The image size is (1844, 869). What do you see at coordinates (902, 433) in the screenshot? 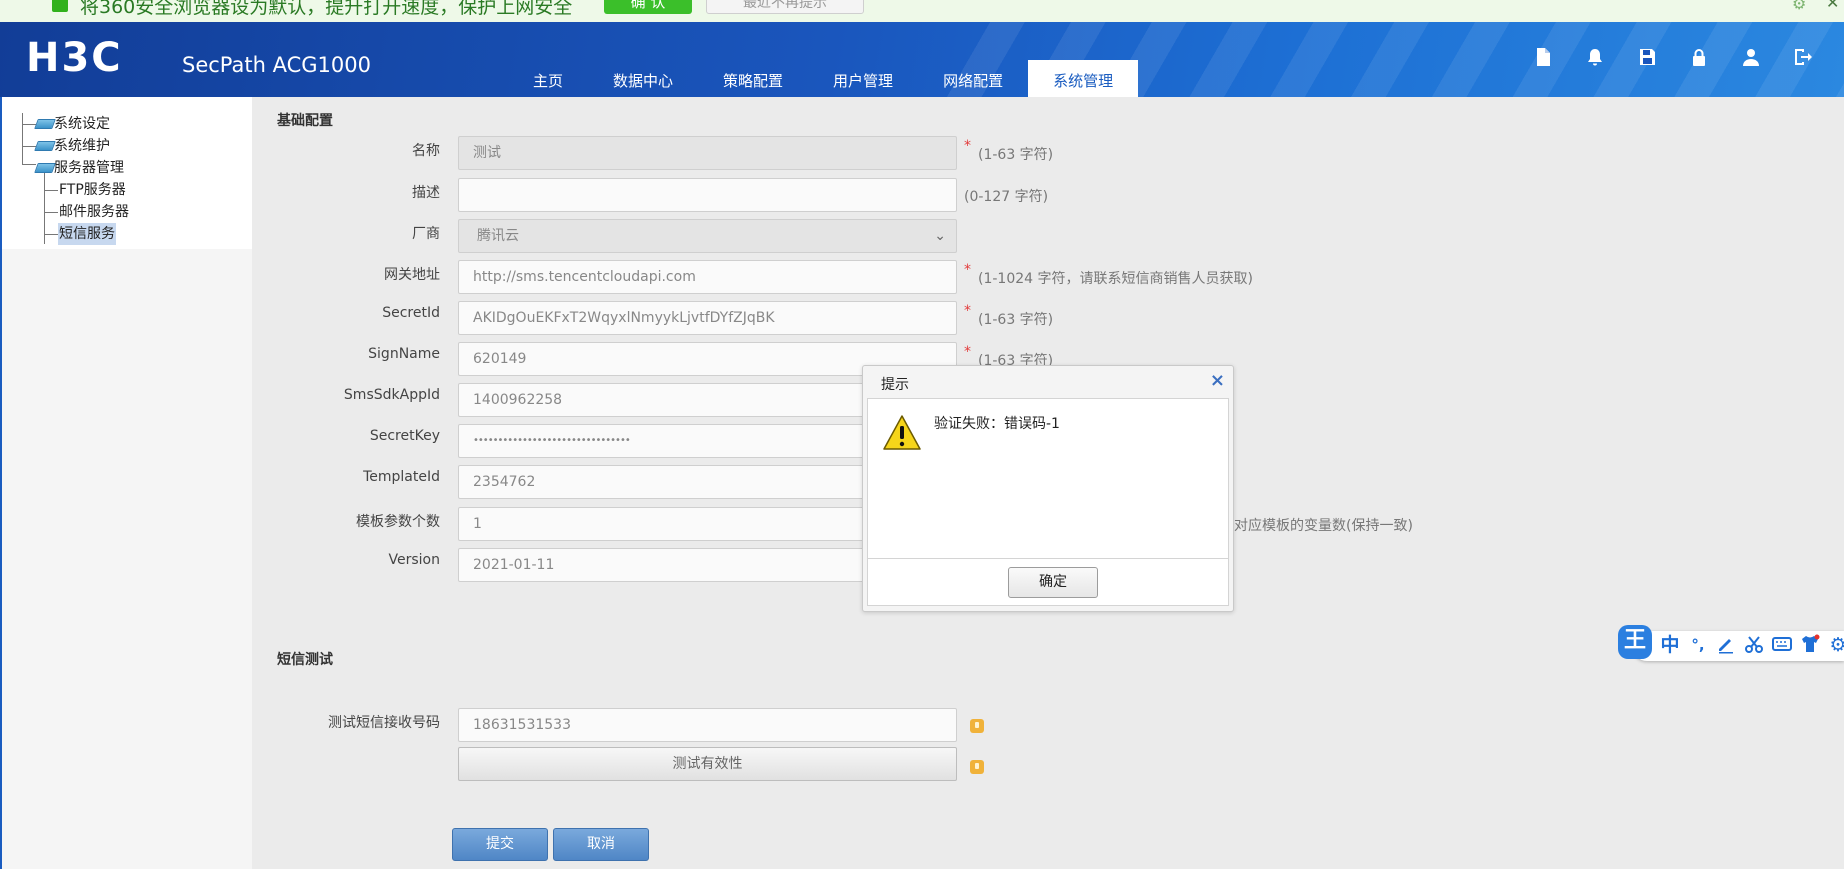
I see `warning-icon` at bounding box center [902, 433].